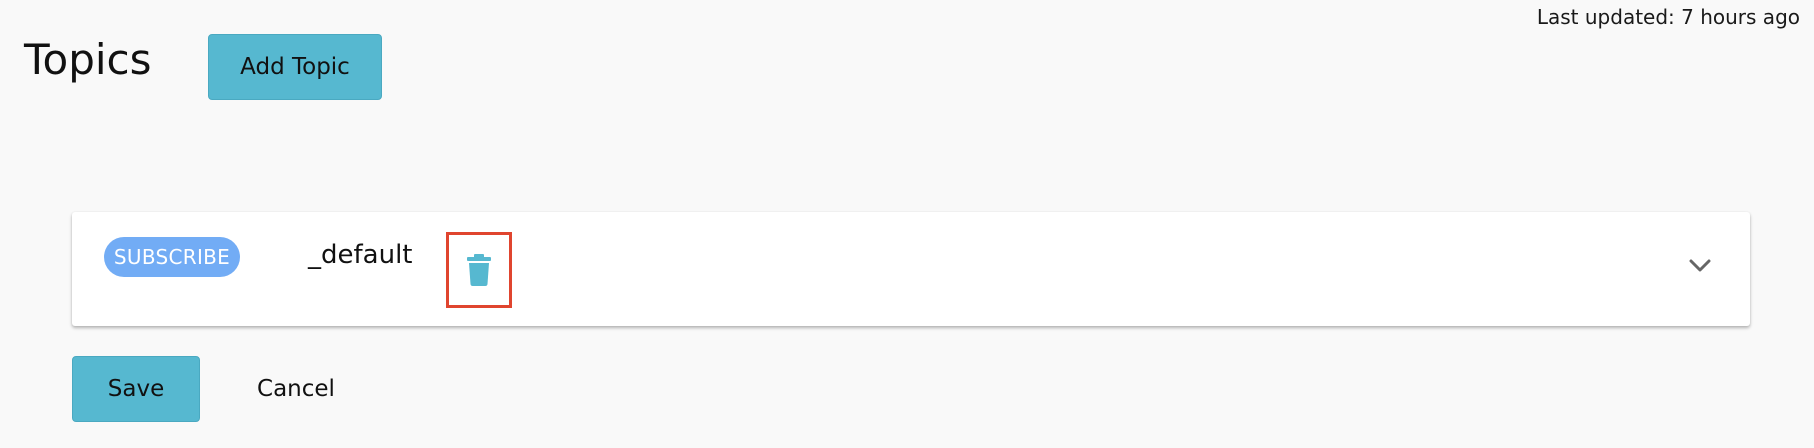 The width and height of the screenshot is (1814, 448). I want to click on delete-topic-button, so click(479, 270).